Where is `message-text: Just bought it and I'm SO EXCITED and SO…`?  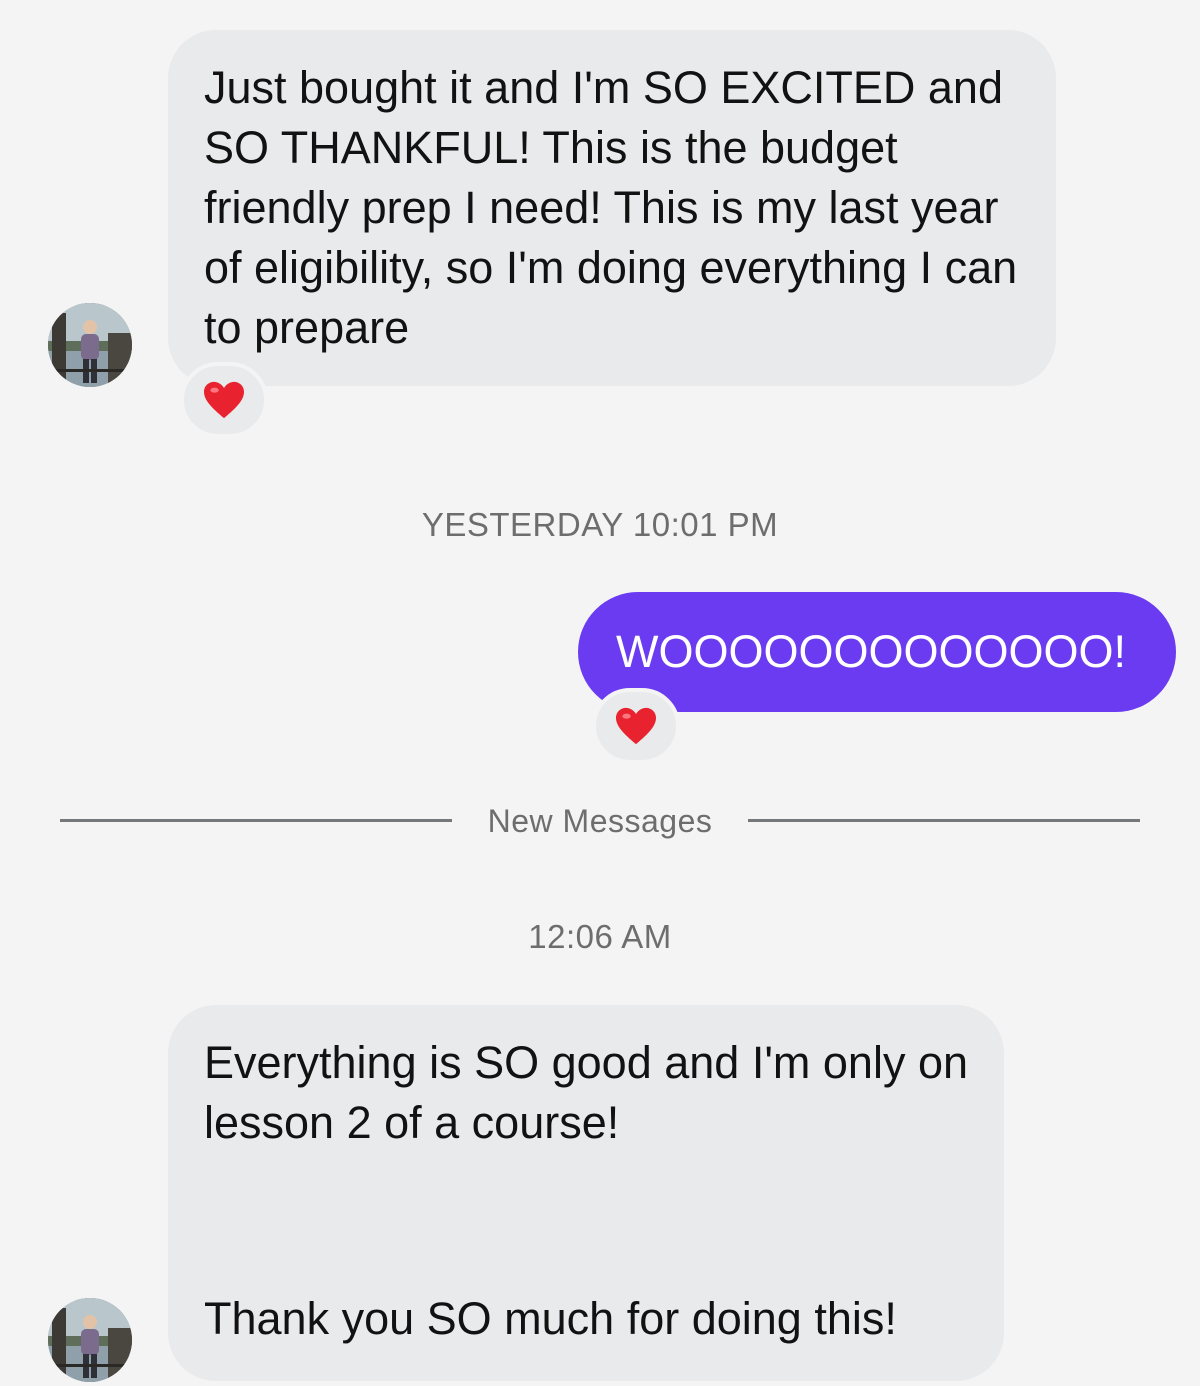
message-text: Just bought it and I'm SO EXCITED and SO… is located at coordinates (611, 207).